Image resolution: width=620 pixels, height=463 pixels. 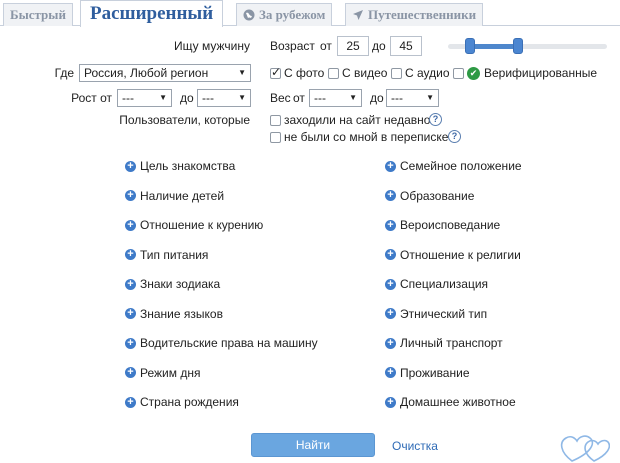 I want to click on left-filter-item: + Водительские права на машину, so click(x=221, y=343).